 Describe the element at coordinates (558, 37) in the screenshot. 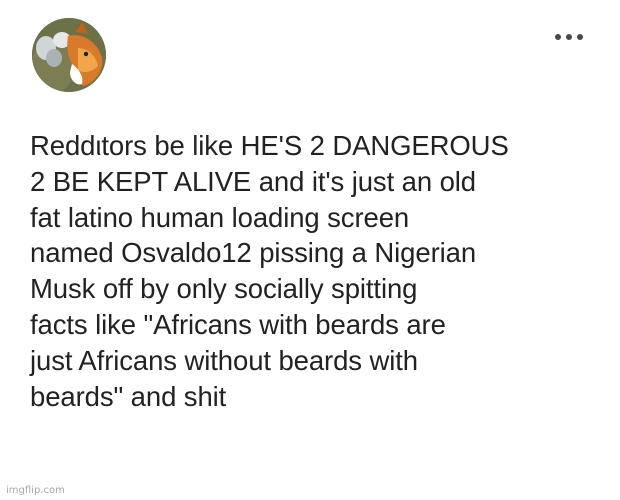

I see `more-options-icon` at that location.